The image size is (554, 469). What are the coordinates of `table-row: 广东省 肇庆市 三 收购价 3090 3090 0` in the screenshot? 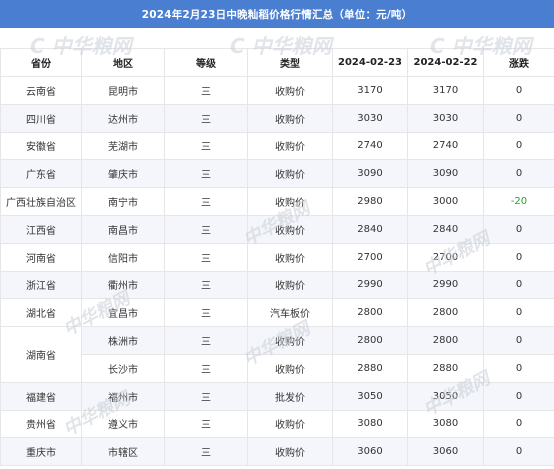 It's located at (277, 174).